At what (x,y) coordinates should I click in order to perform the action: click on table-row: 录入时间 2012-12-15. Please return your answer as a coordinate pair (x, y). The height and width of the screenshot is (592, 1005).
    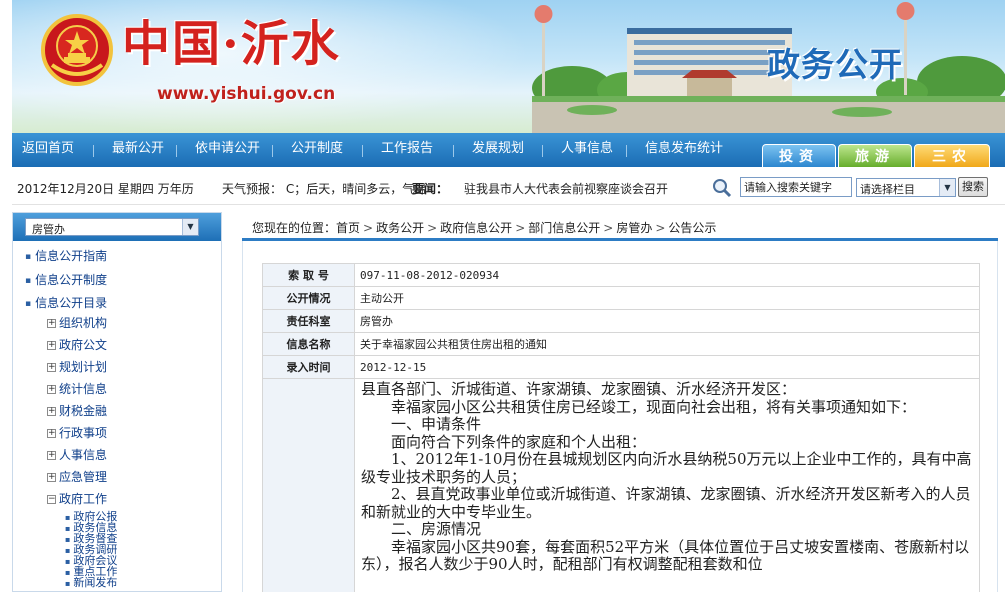
    Looking at the image, I should click on (621, 367).